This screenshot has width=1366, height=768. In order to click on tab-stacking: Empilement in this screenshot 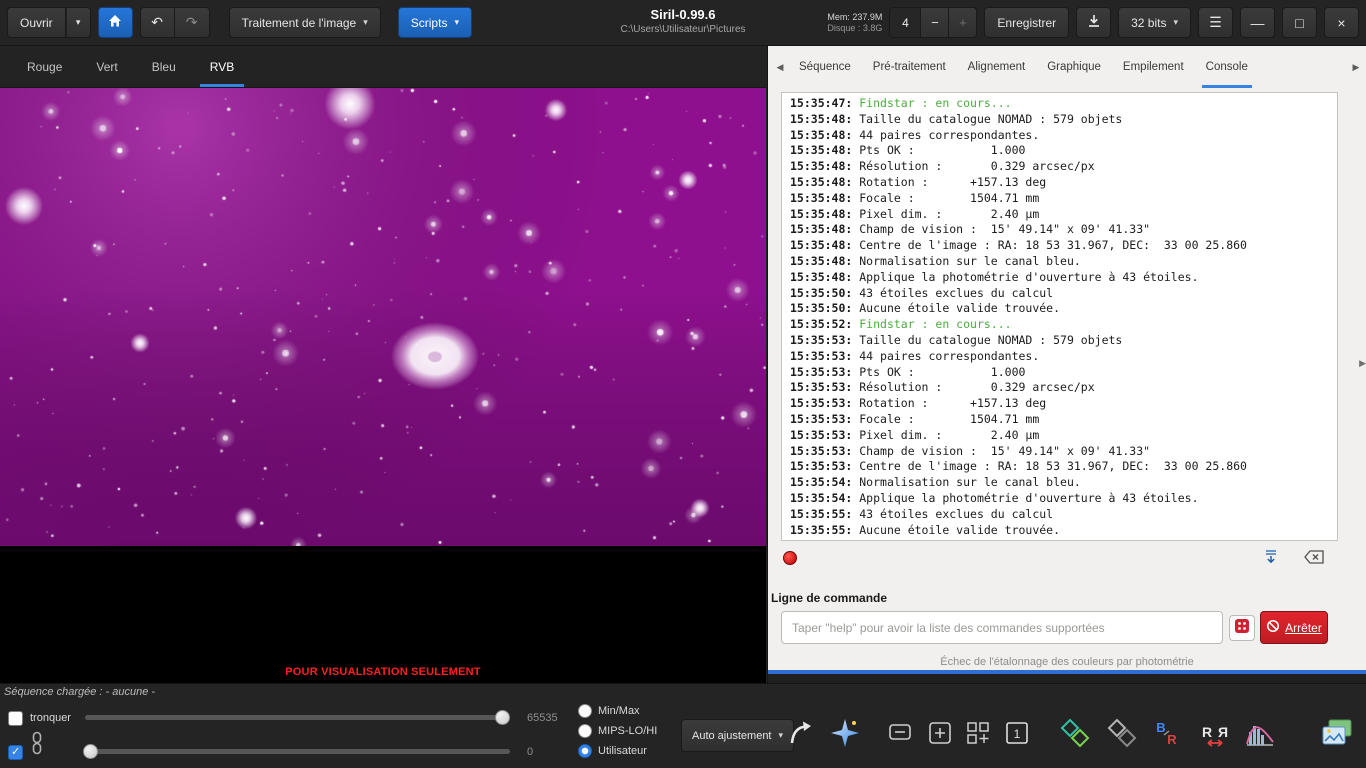, I will do `click(1153, 67)`.